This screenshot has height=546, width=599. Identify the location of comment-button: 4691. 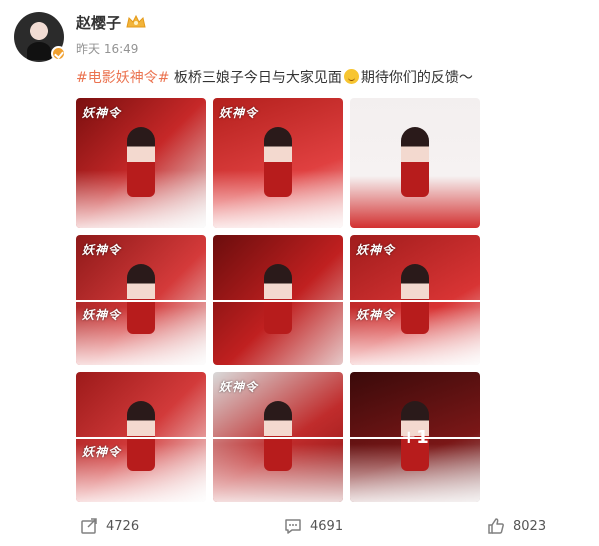
(313, 526).